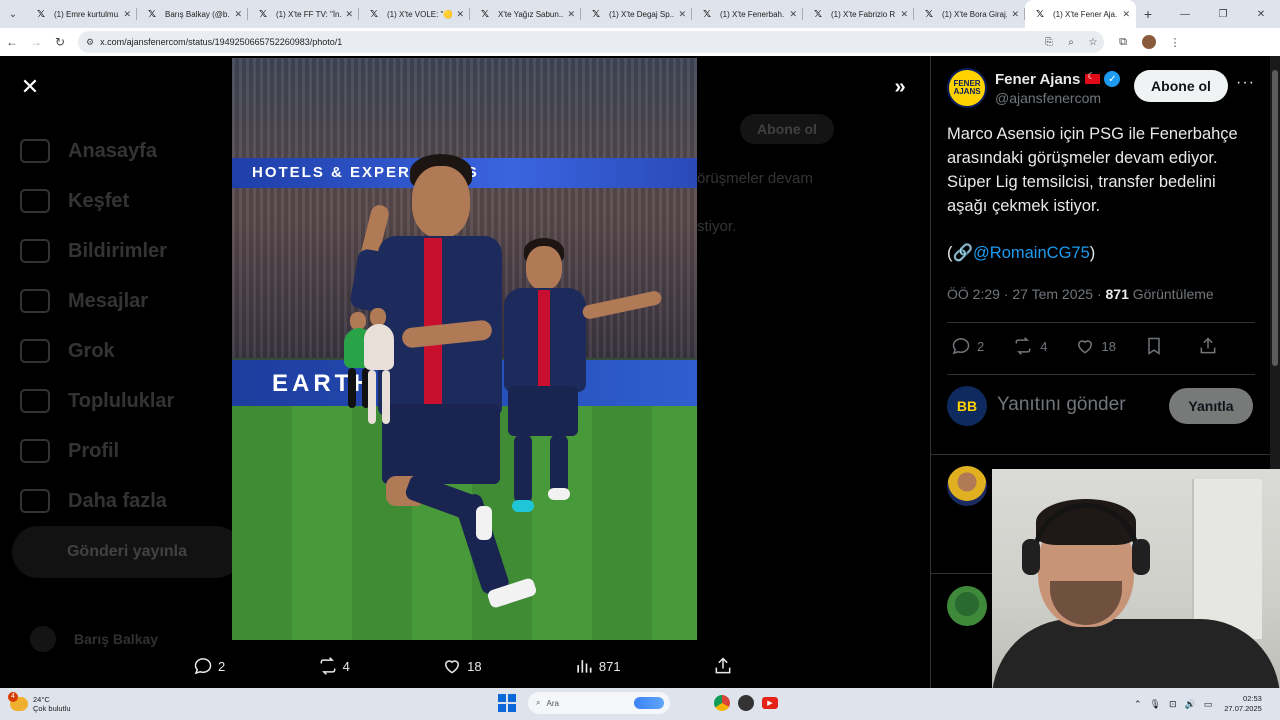  I want to click on obs-icon, so click(746, 703).